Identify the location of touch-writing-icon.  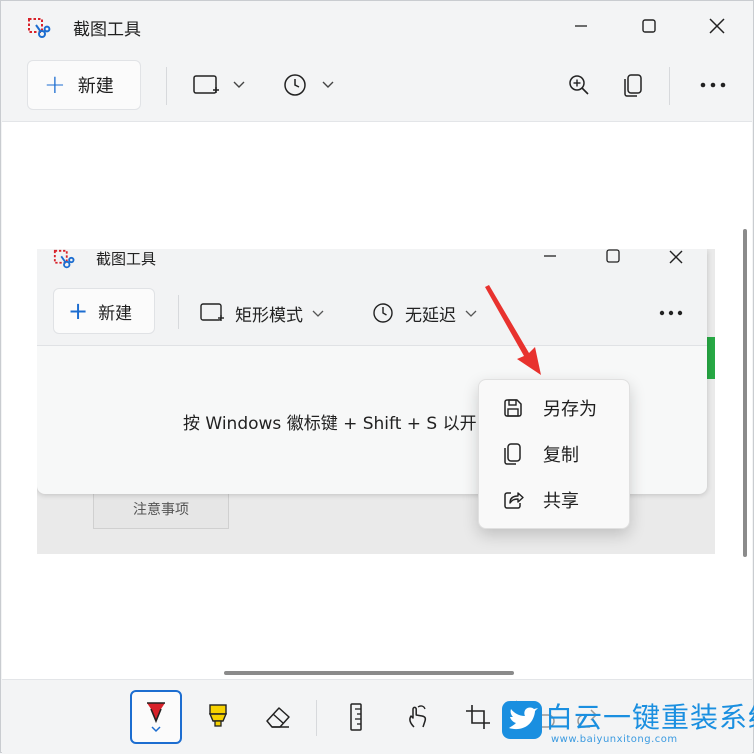
(418, 716).